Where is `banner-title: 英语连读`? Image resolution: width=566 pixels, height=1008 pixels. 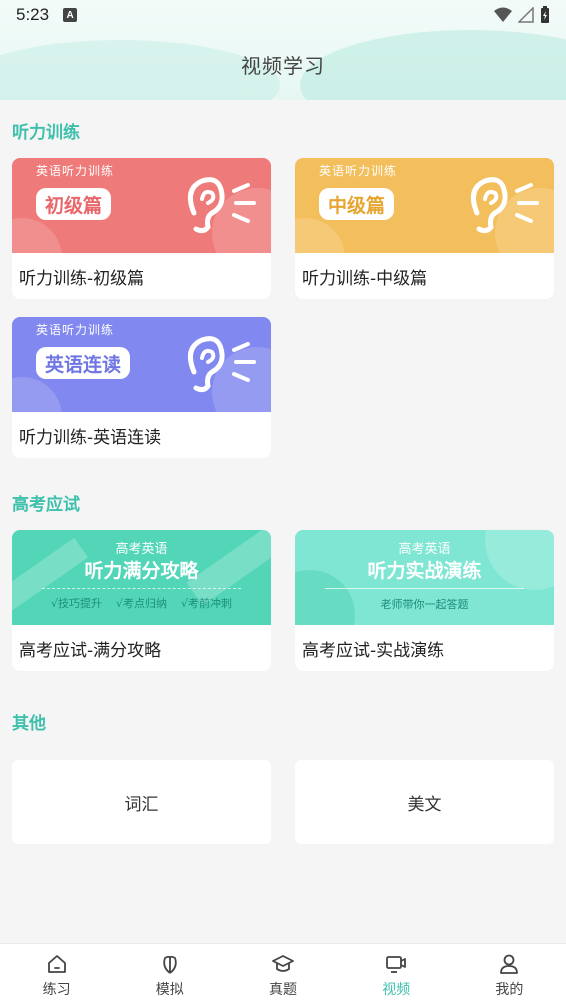 banner-title: 英语连读 is located at coordinates (83, 363).